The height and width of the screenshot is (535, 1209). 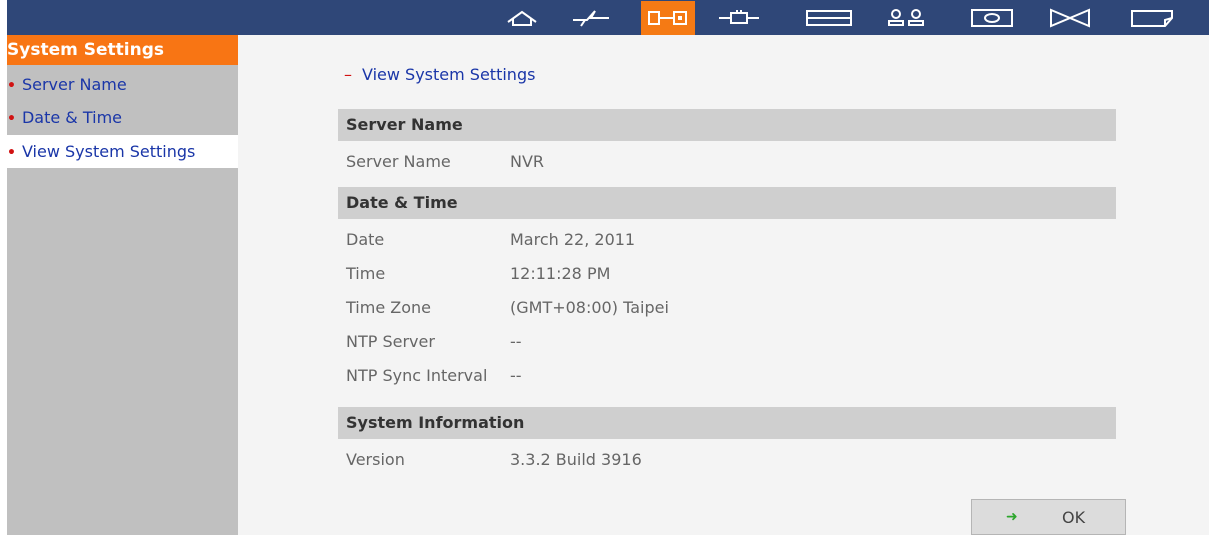 I want to click on row-value: March 22, 2011, so click(x=573, y=239).